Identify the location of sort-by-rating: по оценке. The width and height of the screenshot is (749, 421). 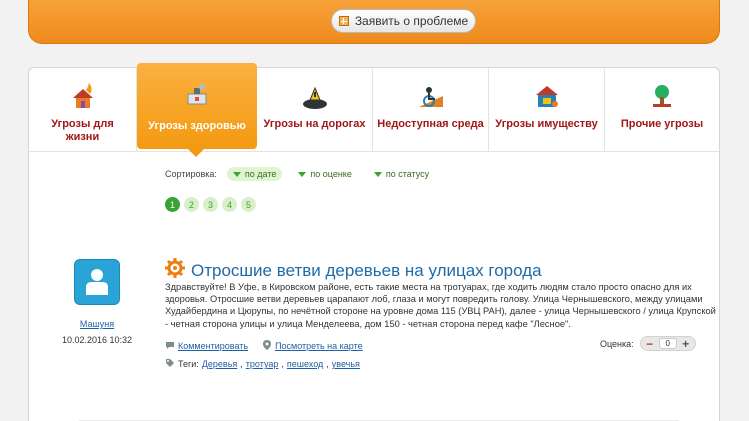
(324, 174).